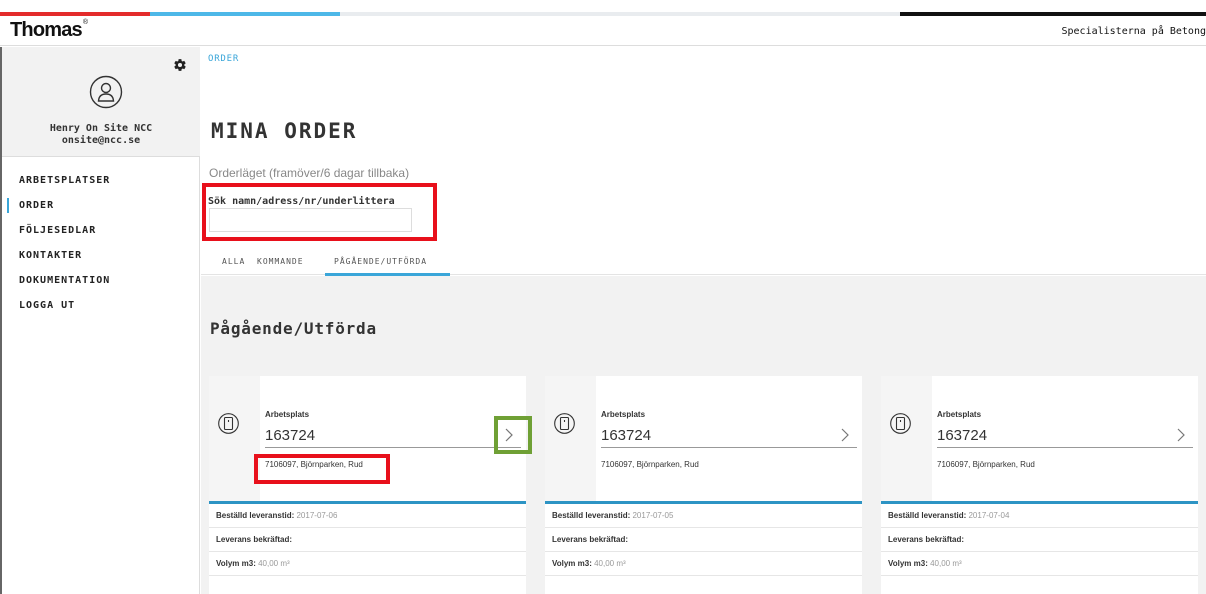  What do you see at coordinates (101, 205) in the screenshot?
I see `sidebar-item-order: ORDER` at bounding box center [101, 205].